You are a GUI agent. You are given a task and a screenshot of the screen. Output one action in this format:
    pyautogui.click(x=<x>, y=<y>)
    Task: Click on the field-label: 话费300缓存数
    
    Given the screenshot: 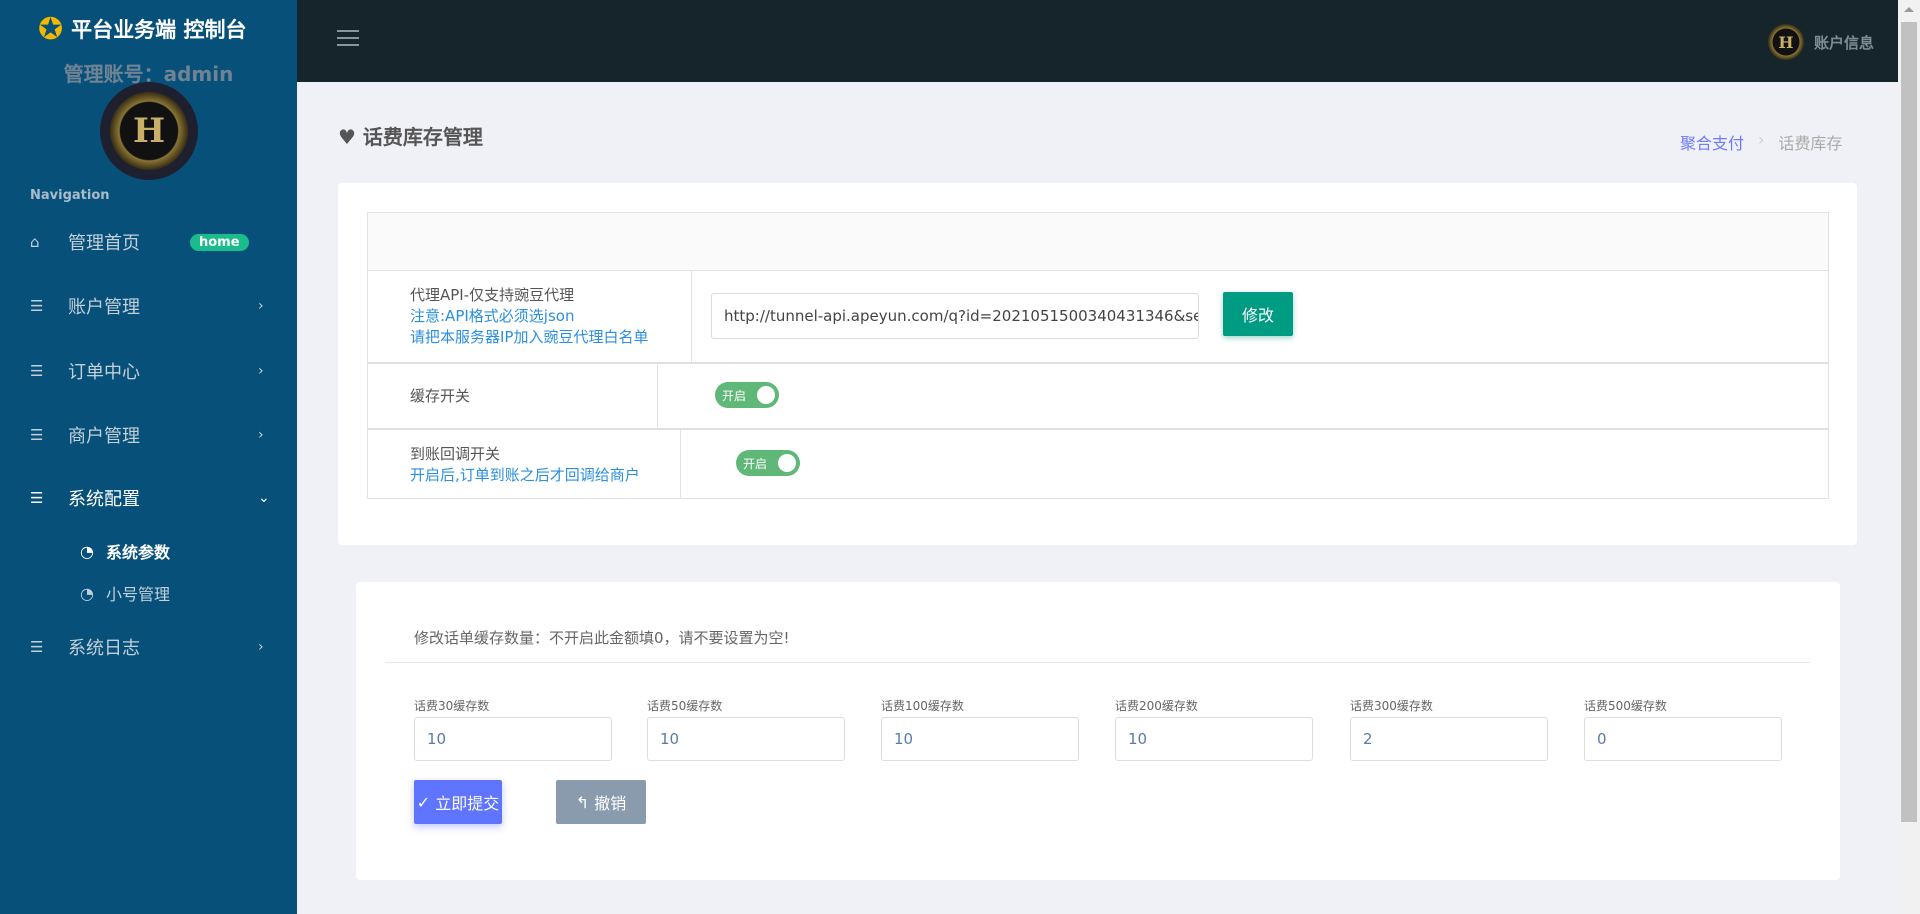 What is the action you would take?
    pyautogui.click(x=1391, y=706)
    